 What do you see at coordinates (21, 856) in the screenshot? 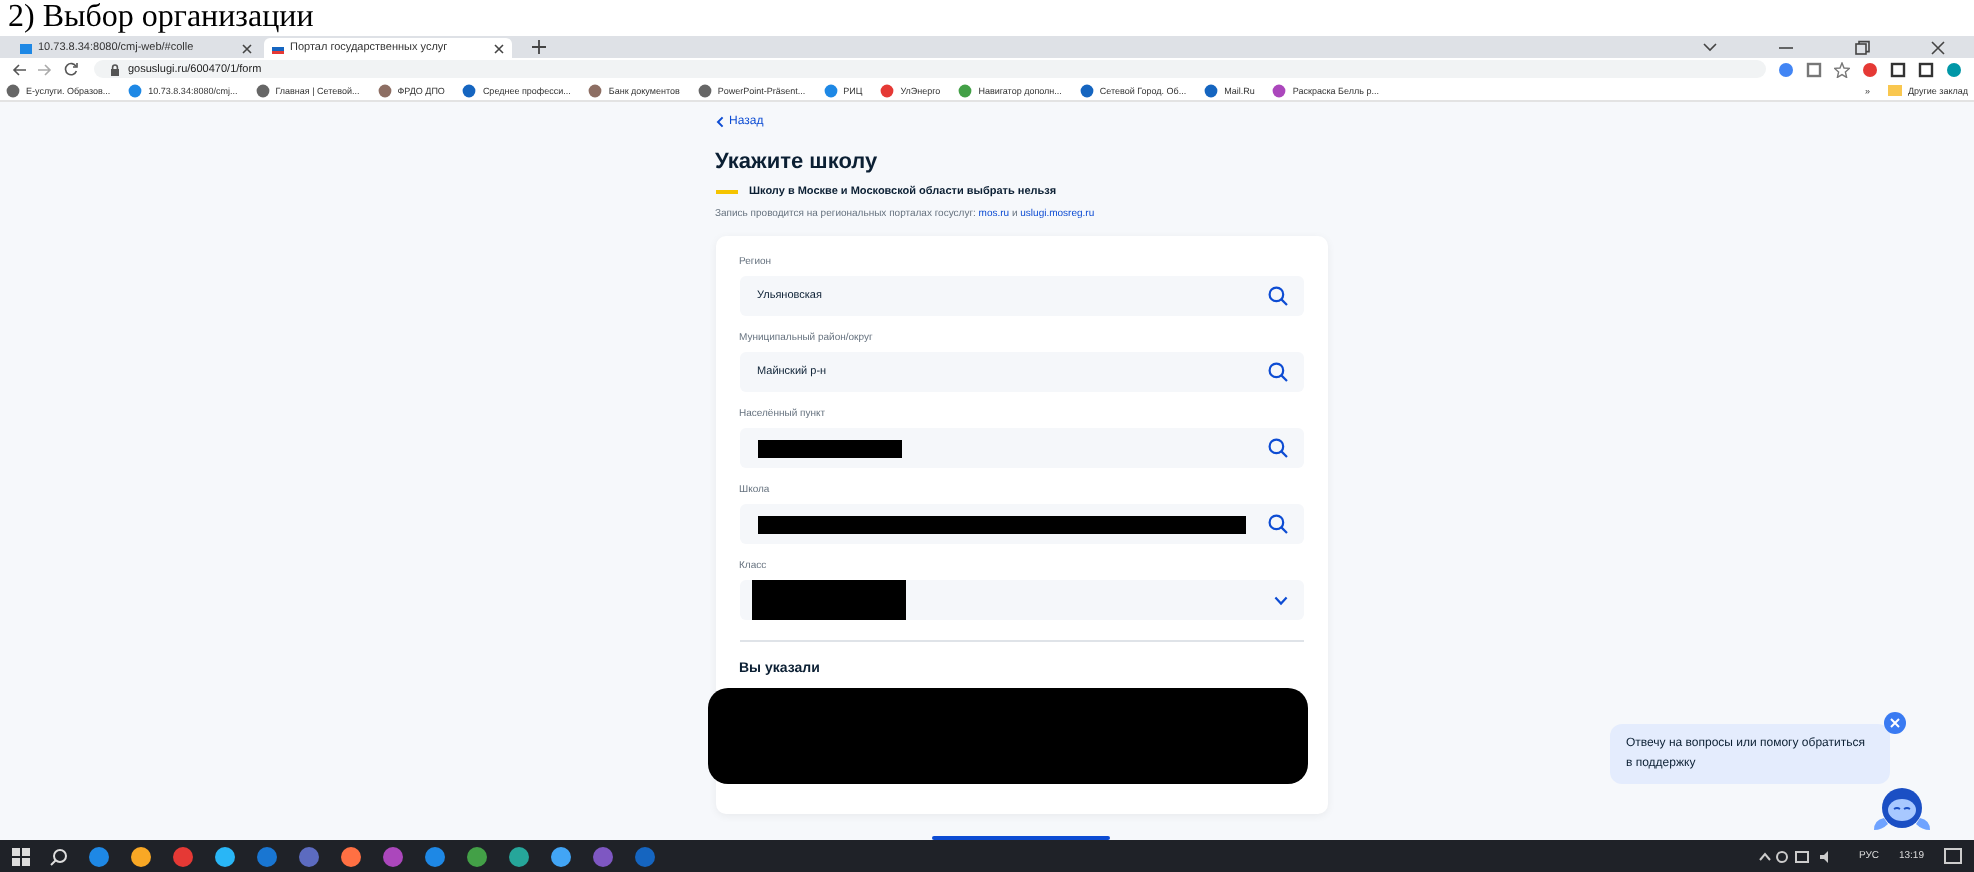
I see `windows-start-icon` at bounding box center [21, 856].